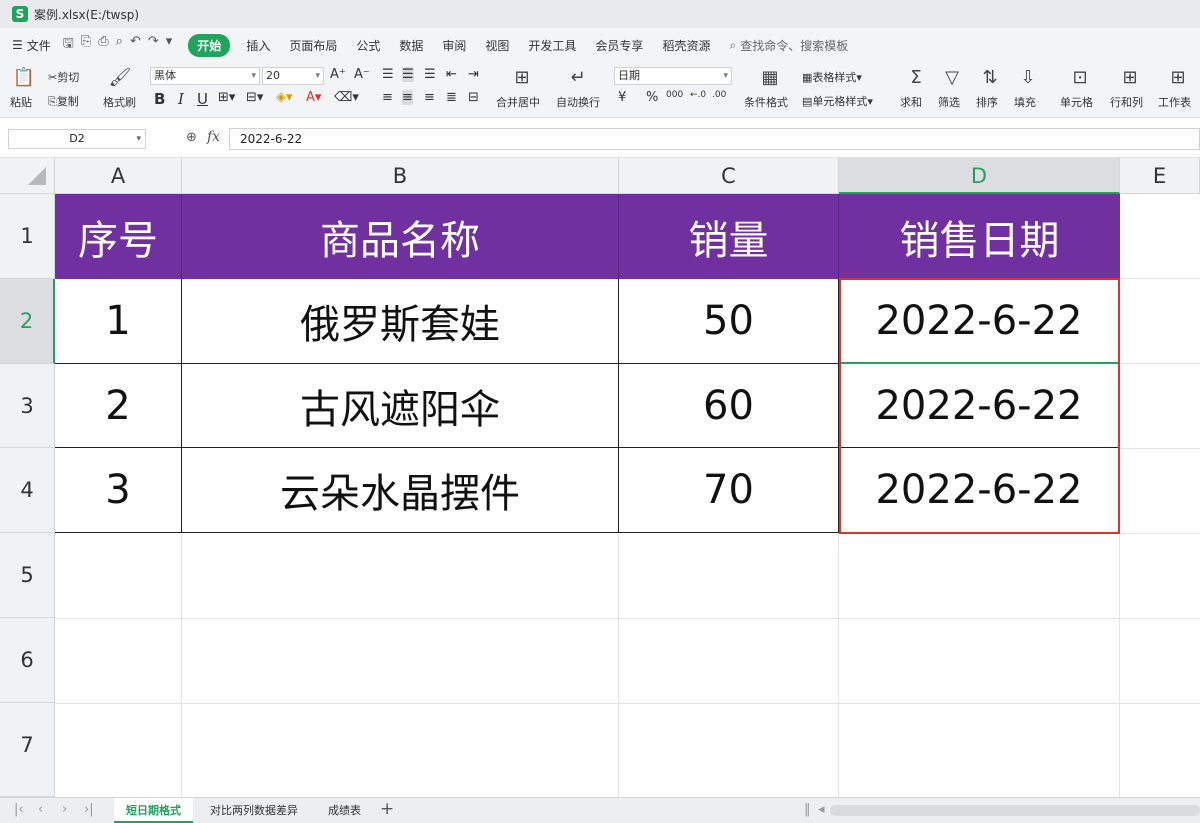 The height and width of the screenshot is (823, 1200). Describe the element at coordinates (1015, 810) in the screenshot. I see `horizontal-scrollbar` at that location.